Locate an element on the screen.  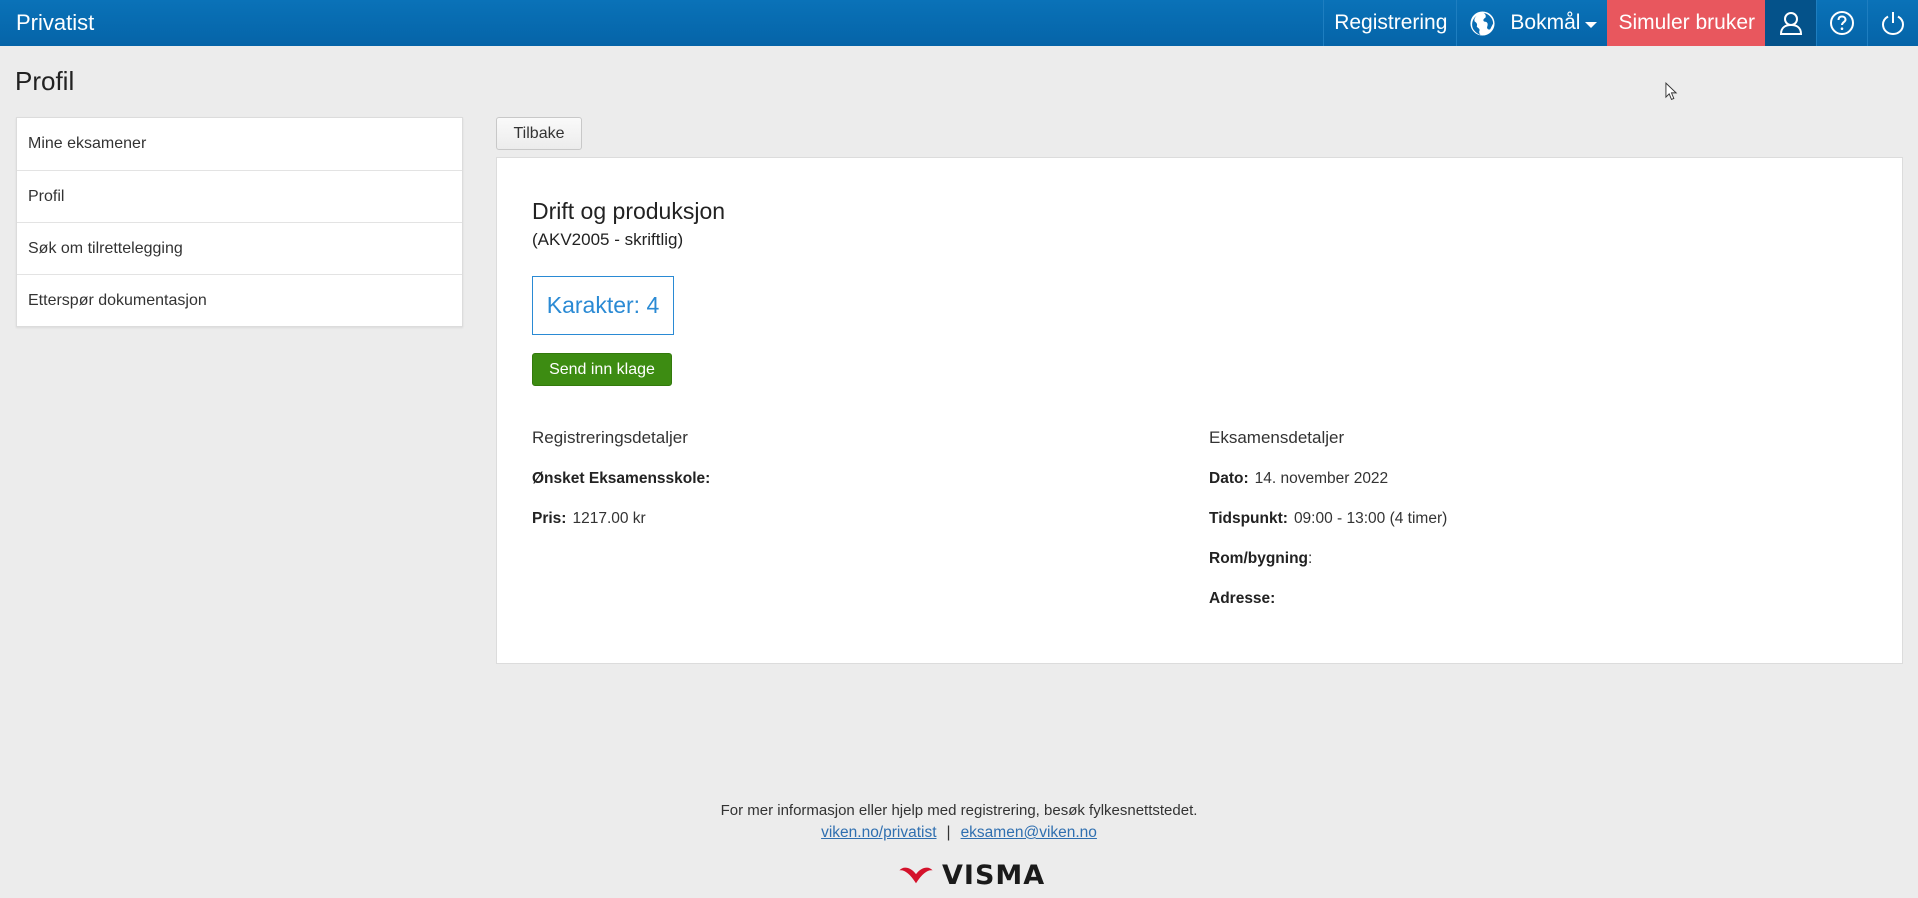
exam-room-label: Rom/bygning is located at coordinates (1259, 558).